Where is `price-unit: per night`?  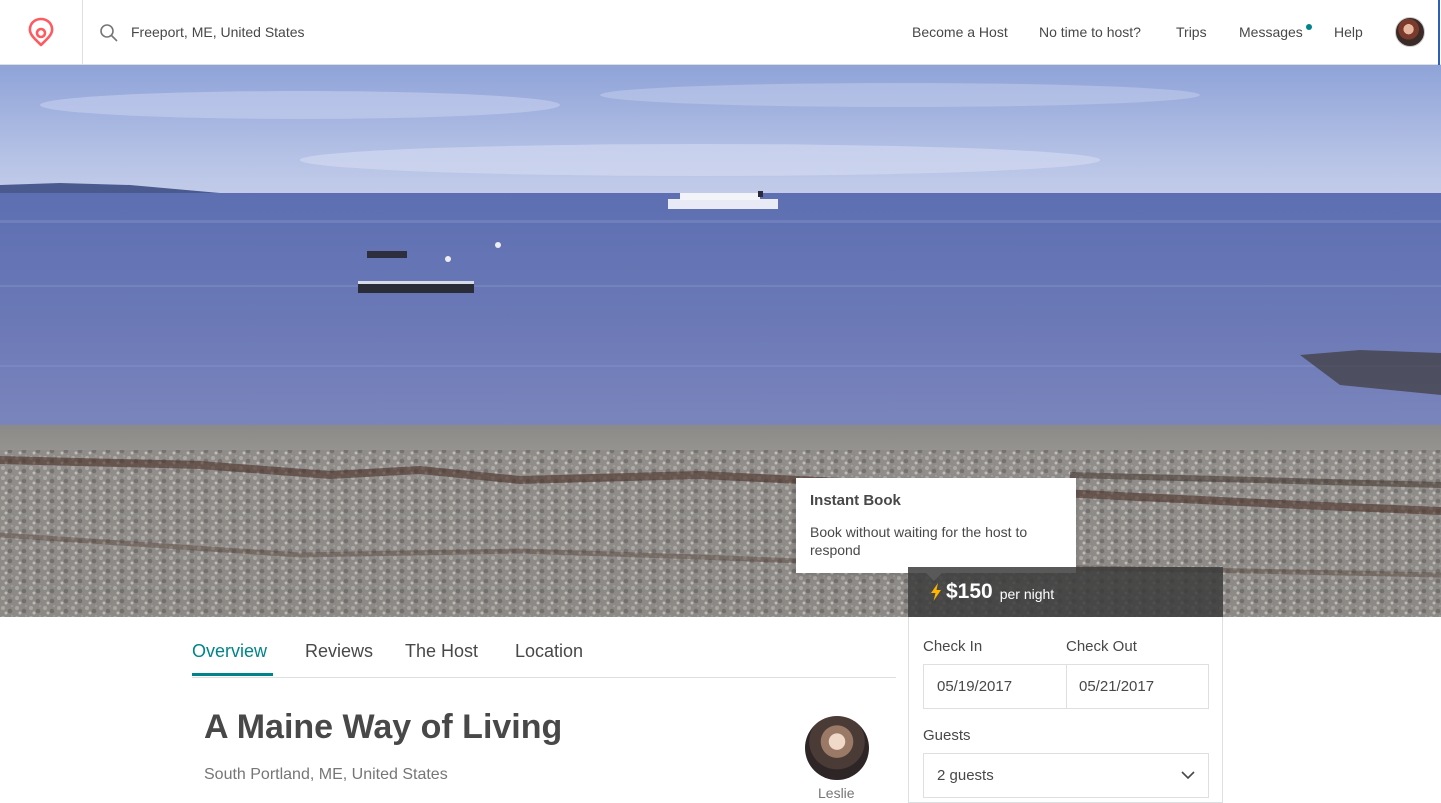 price-unit: per night is located at coordinates (1027, 594).